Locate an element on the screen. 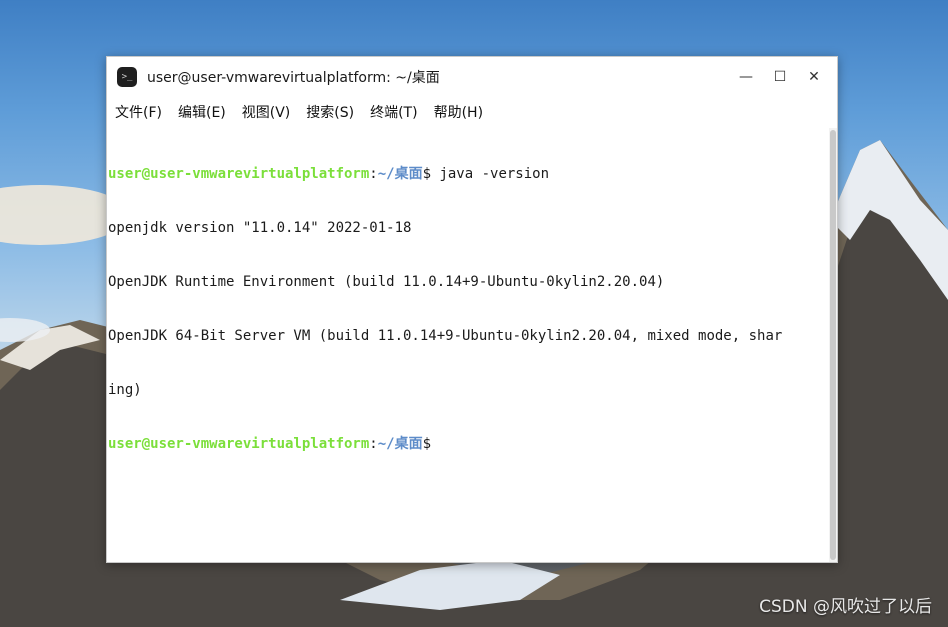  command-text: java -version is located at coordinates (494, 174).